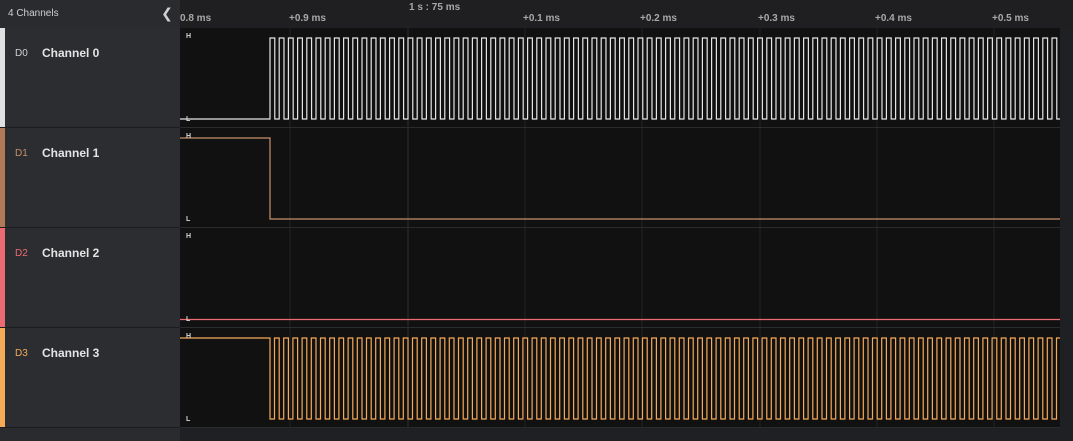 The width and height of the screenshot is (1073, 441). I want to click on ruler-tick-label: +0.3 ms, so click(776, 18).